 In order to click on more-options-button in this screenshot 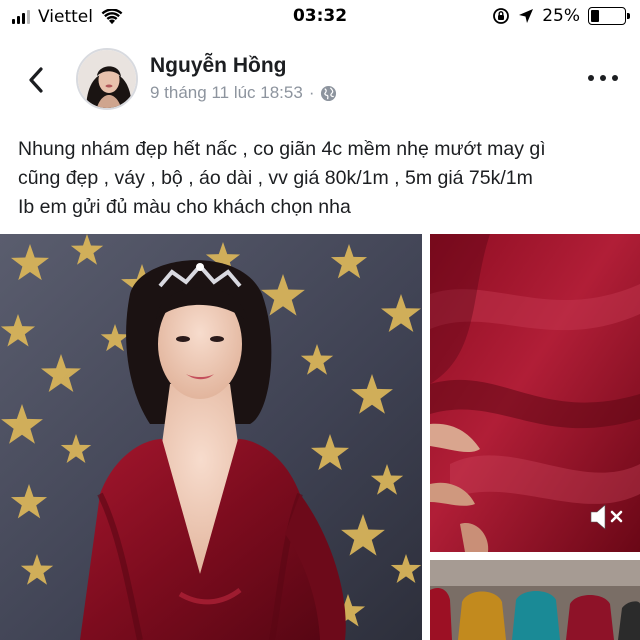, I will do `click(603, 78)`.